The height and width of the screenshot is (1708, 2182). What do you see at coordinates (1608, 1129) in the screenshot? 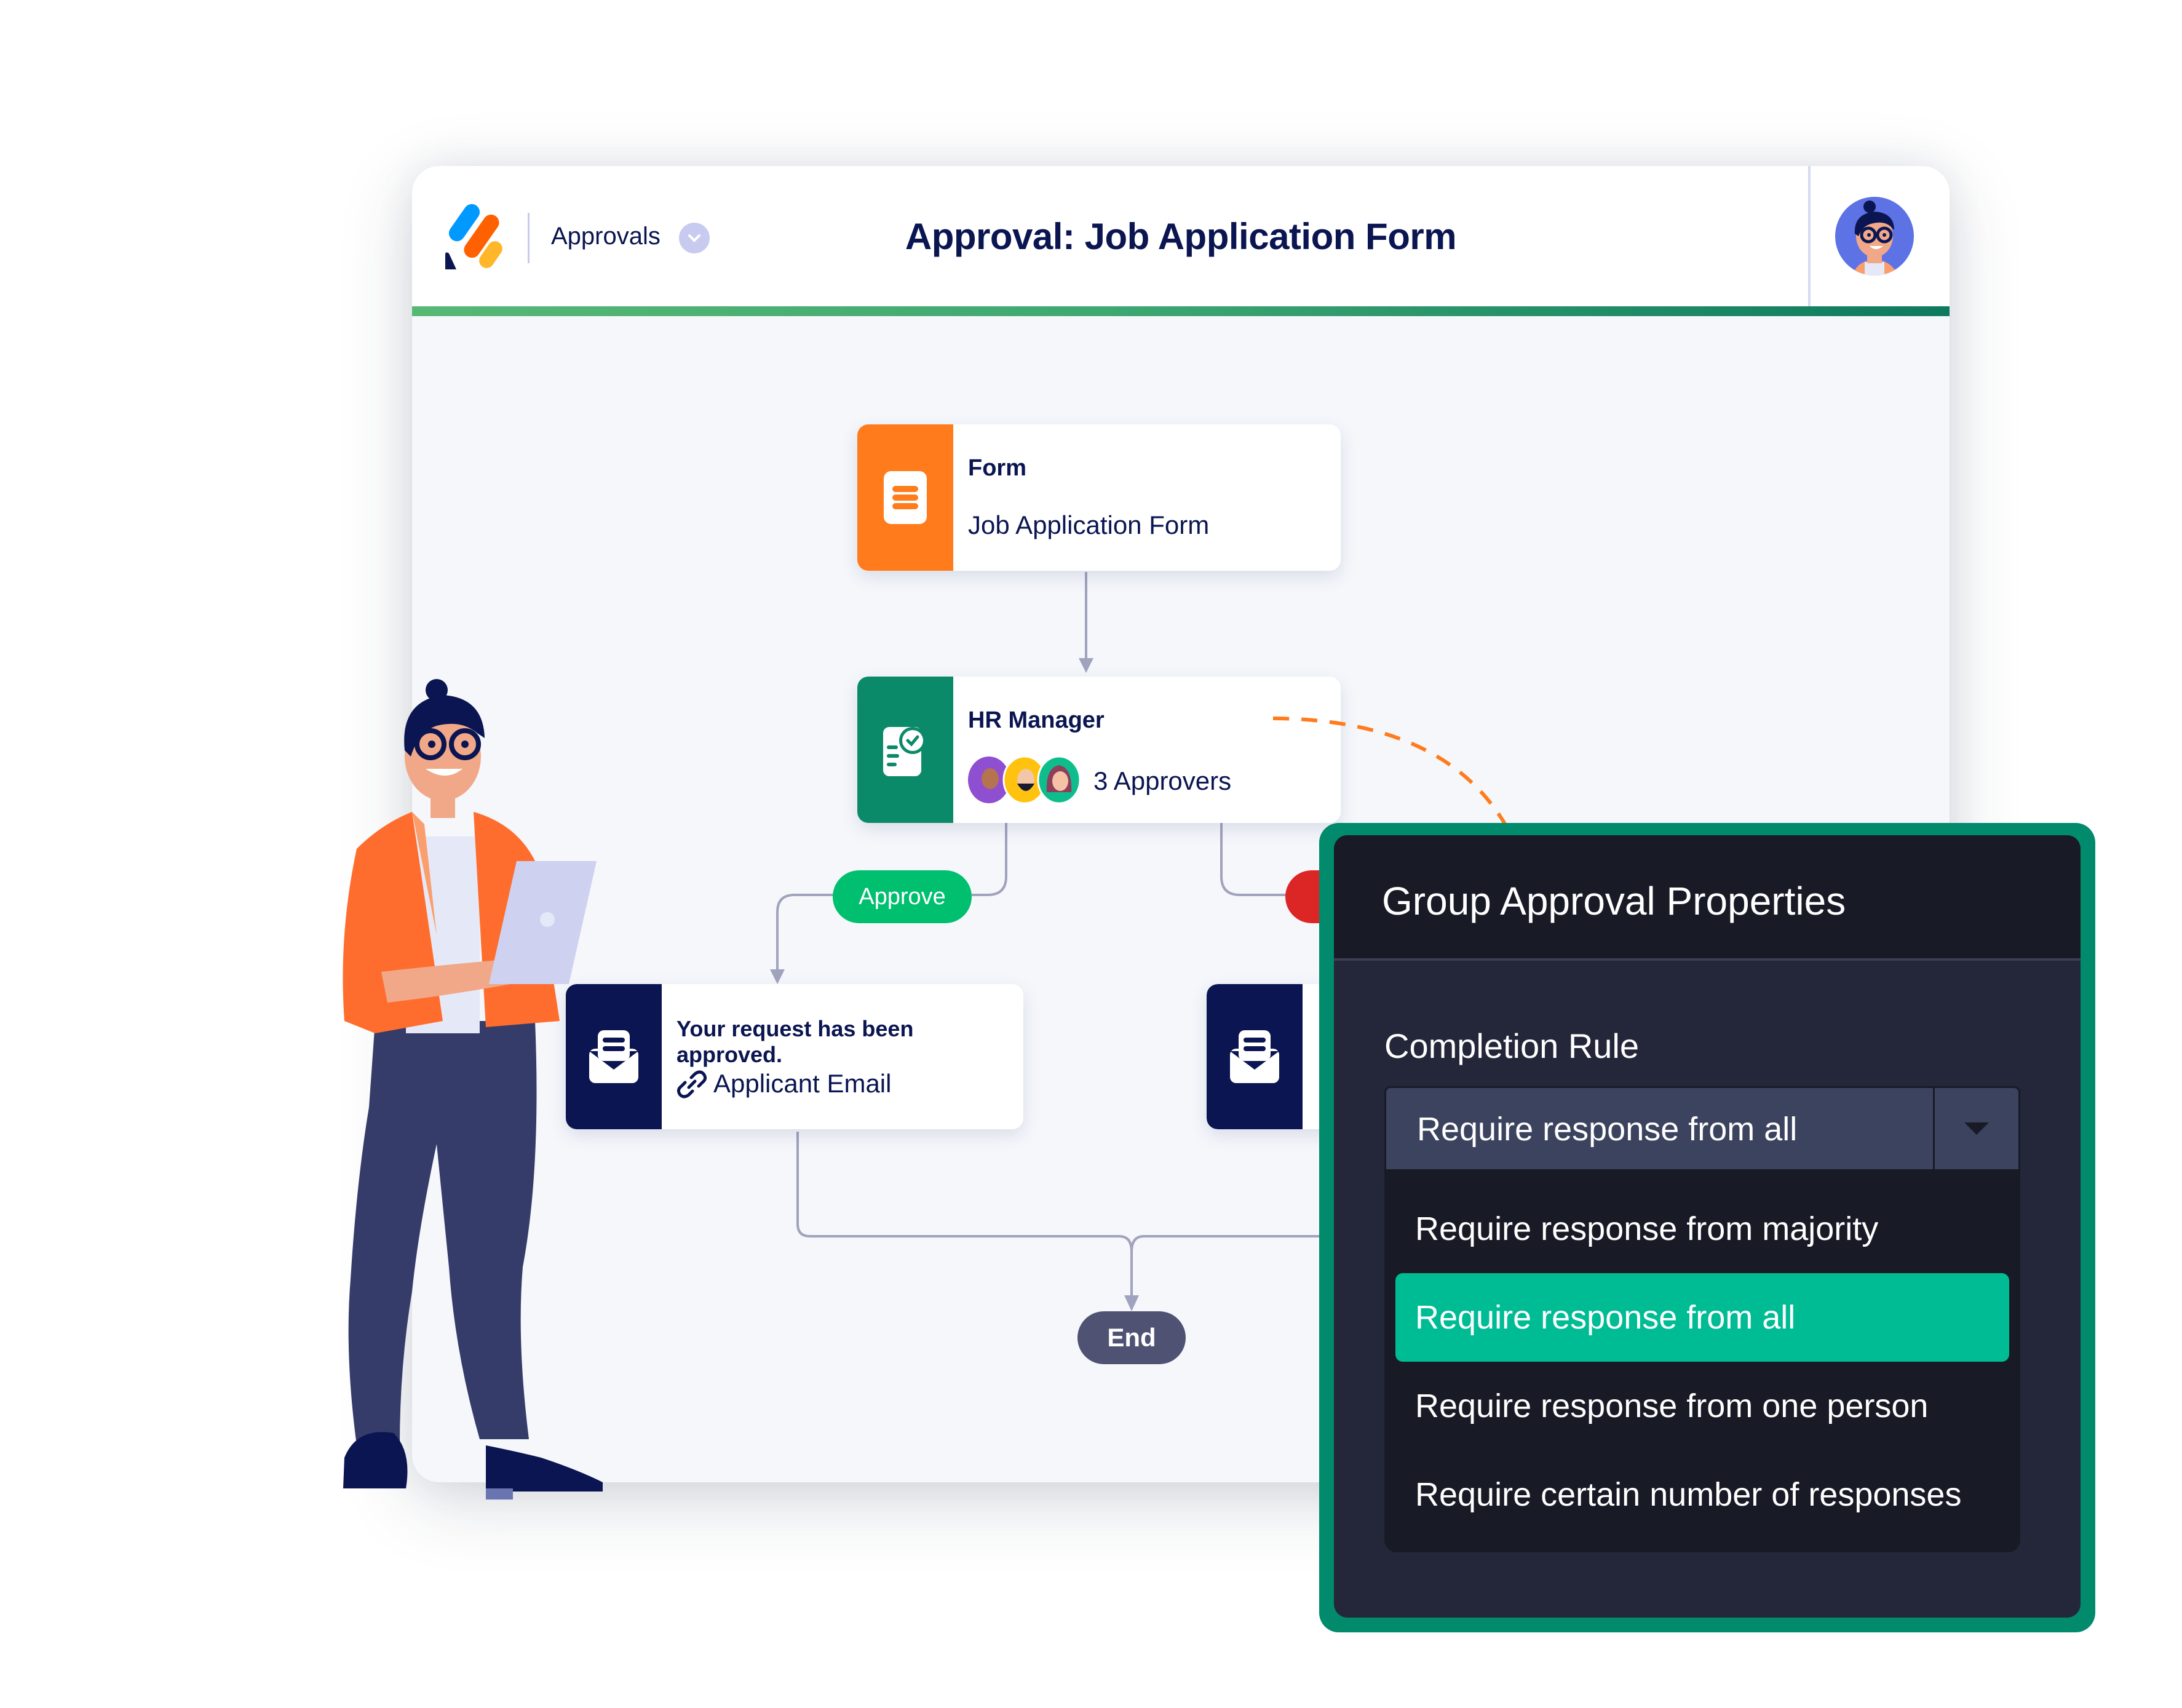
I see `completion-rule-value: Require response from all` at bounding box center [1608, 1129].